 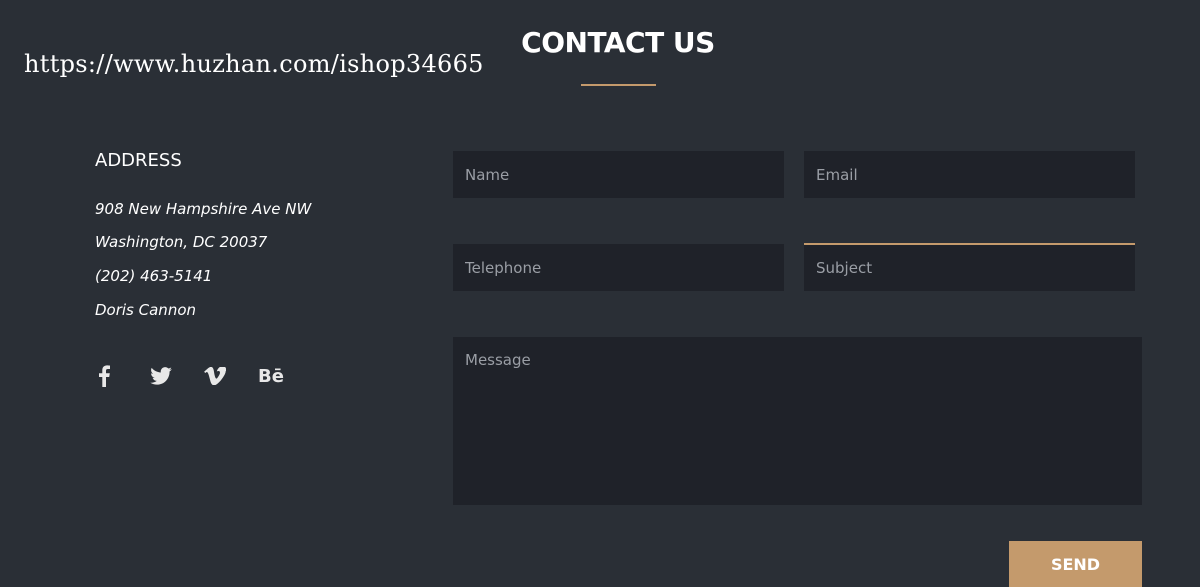 What do you see at coordinates (146, 310) in the screenshot?
I see `address-contact-name: Doris Cannon` at bounding box center [146, 310].